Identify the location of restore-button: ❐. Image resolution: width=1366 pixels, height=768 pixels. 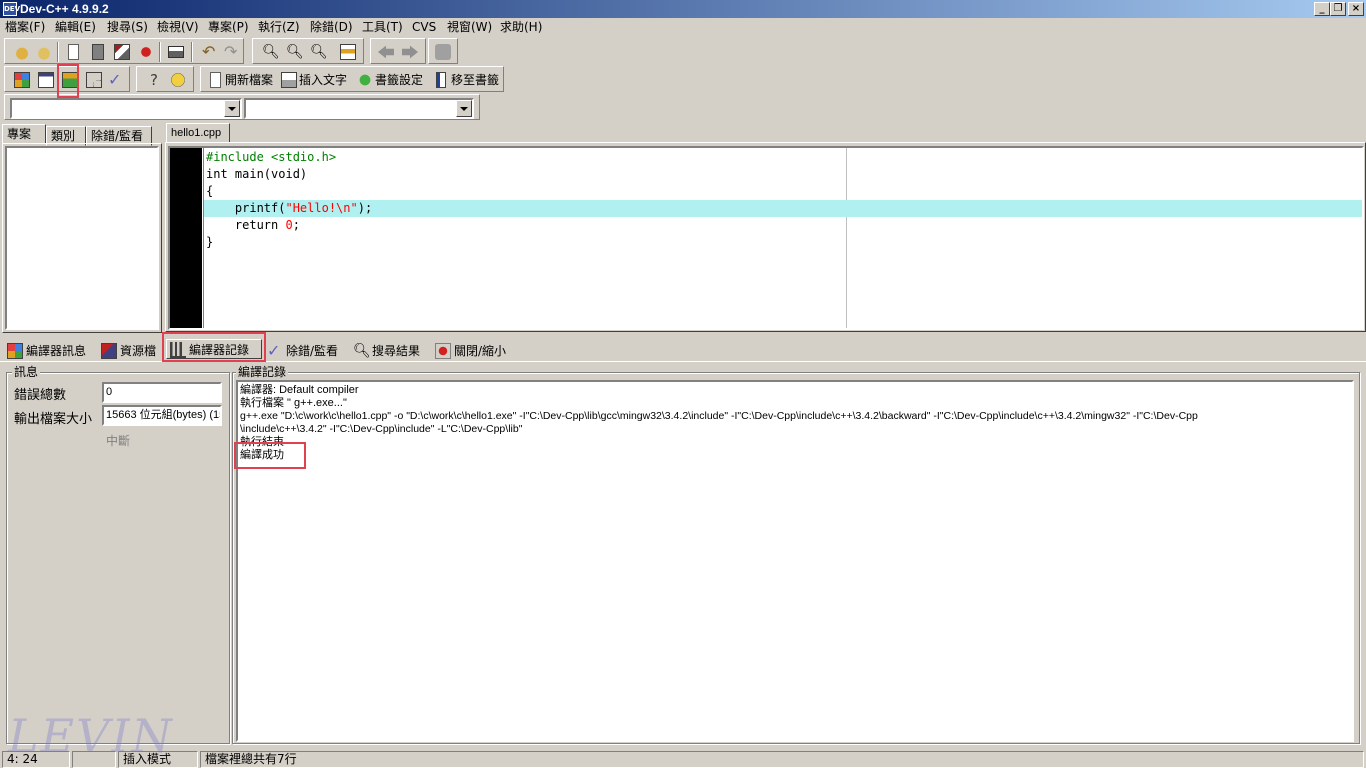
(1338, 9).